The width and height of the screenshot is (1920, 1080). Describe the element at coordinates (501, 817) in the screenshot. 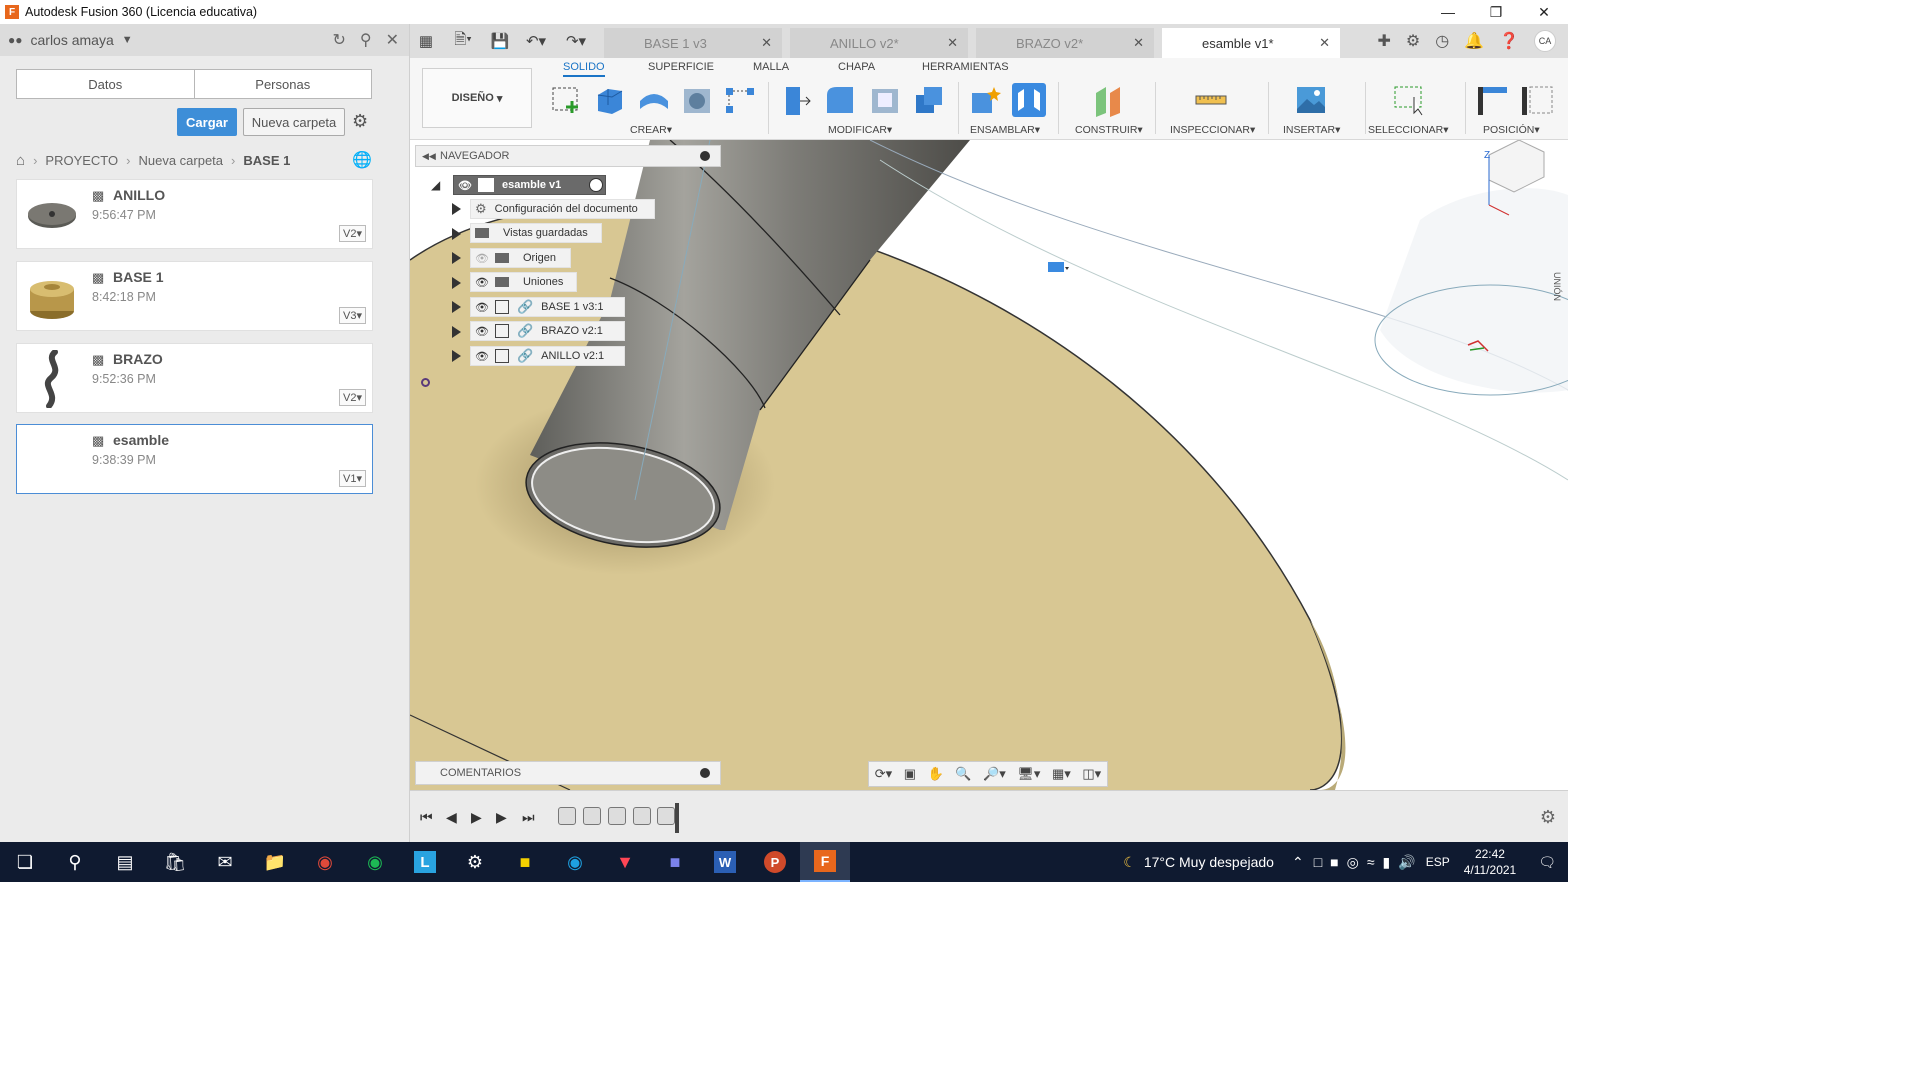

I see `step-forward-icon: ▶` at that location.